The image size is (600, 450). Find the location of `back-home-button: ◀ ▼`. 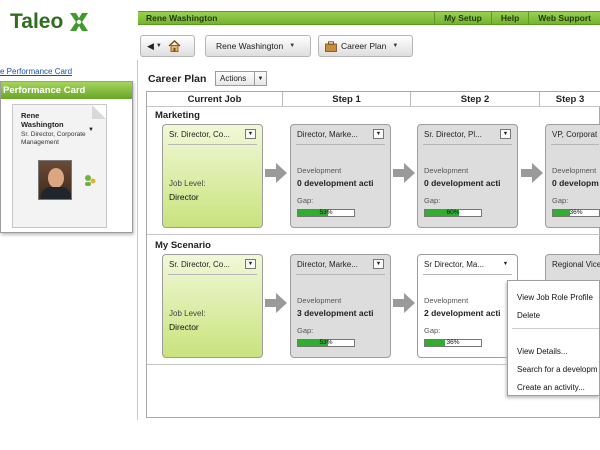

back-home-button: ◀ ▼ is located at coordinates (167, 46).